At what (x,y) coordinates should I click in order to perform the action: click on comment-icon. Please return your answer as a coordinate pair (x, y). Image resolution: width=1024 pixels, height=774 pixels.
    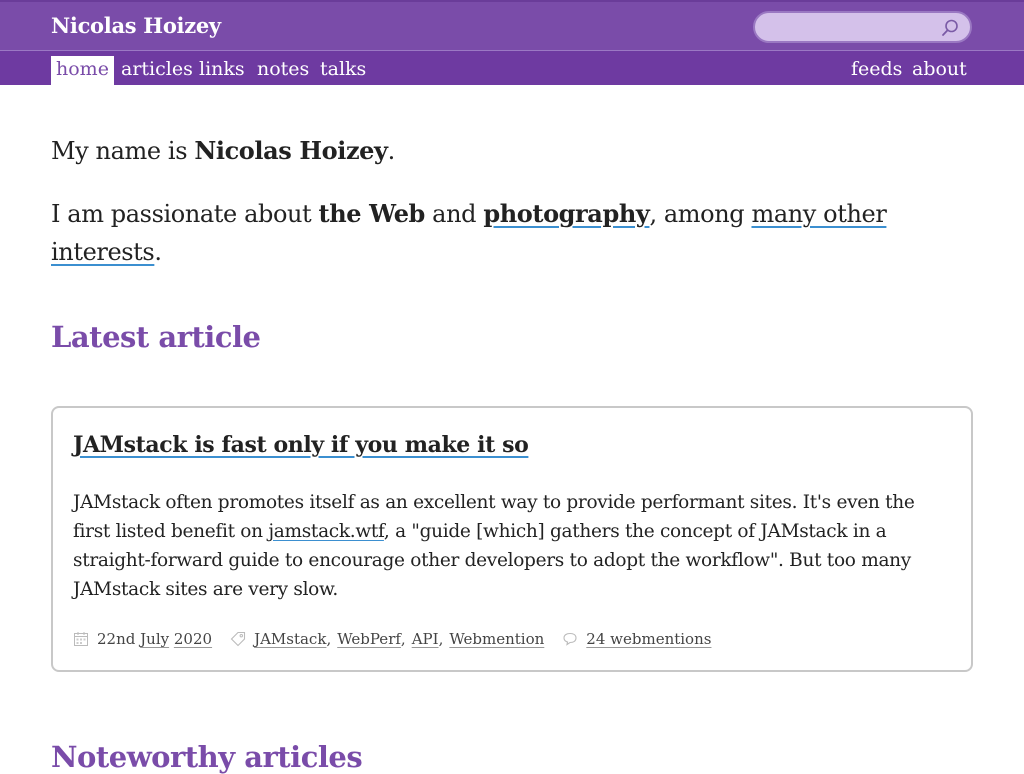
    Looking at the image, I should click on (570, 639).